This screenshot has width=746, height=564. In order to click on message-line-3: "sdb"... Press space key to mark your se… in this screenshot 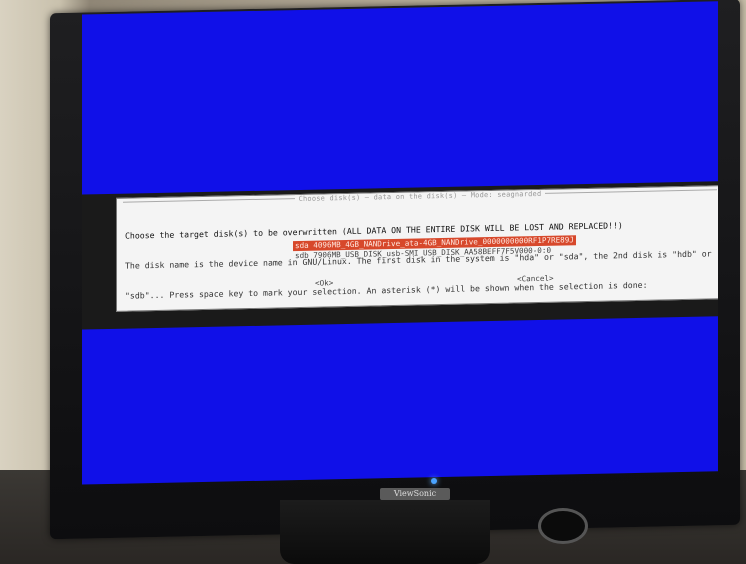, I will do `click(386, 290)`.